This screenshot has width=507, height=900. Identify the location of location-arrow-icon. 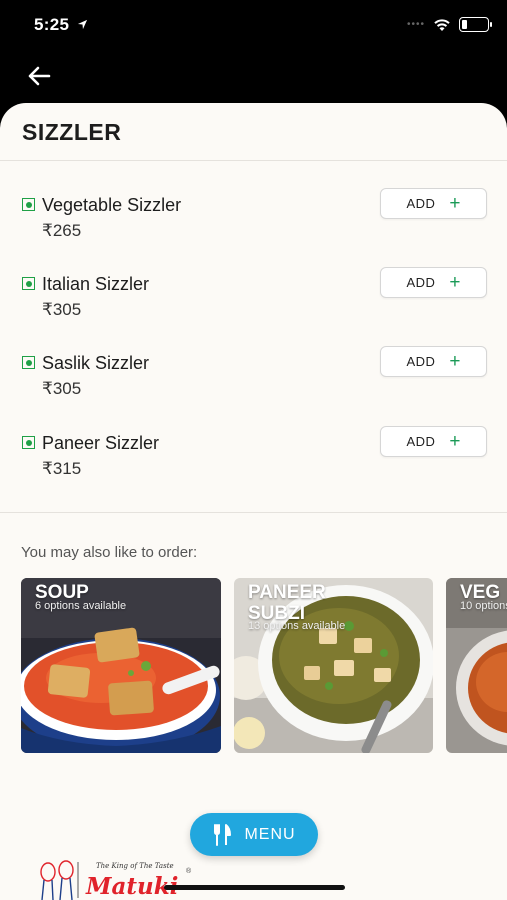
(83, 24).